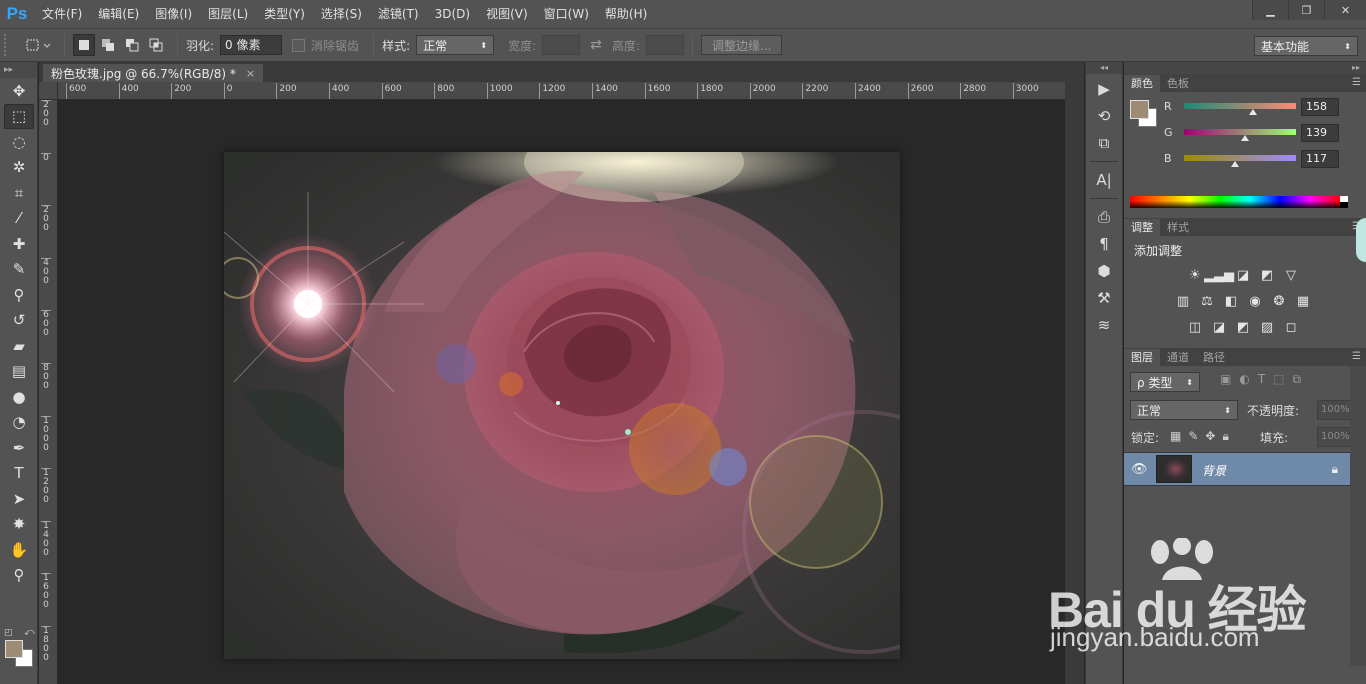 This screenshot has height=684, width=1366. Describe the element at coordinates (1235, 202) in the screenshot. I see `color-spectrum` at that location.